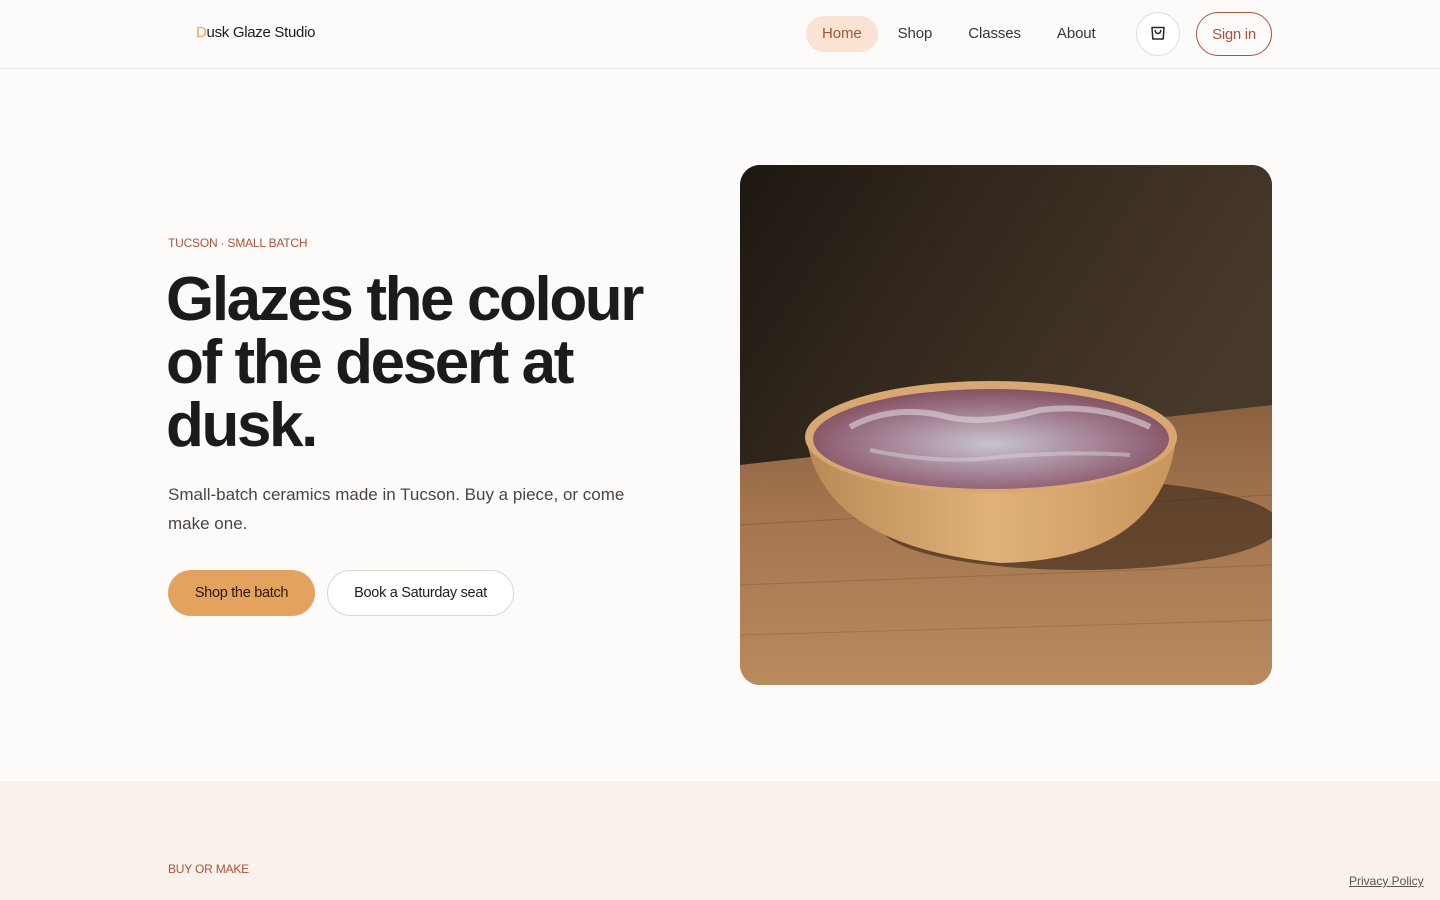 The image size is (1440, 900). I want to click on nav-item-home: Home, so click(842, 34).